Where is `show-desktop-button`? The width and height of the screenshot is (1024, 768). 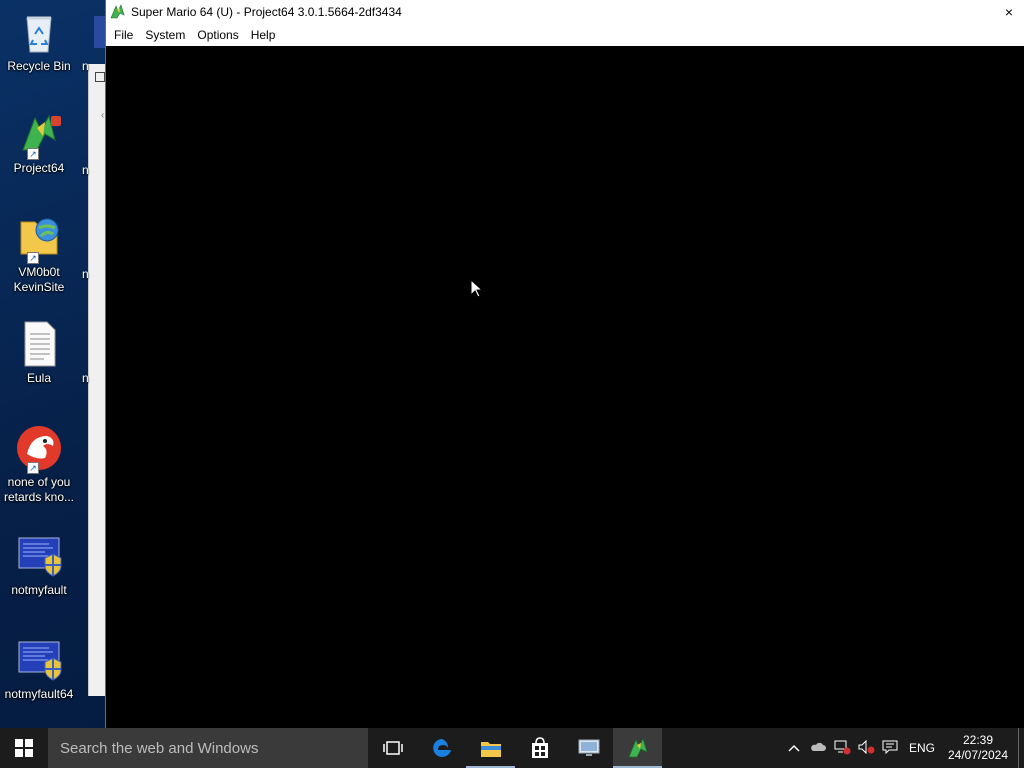
show-desktop-button is located at coordinates (1021, 748).